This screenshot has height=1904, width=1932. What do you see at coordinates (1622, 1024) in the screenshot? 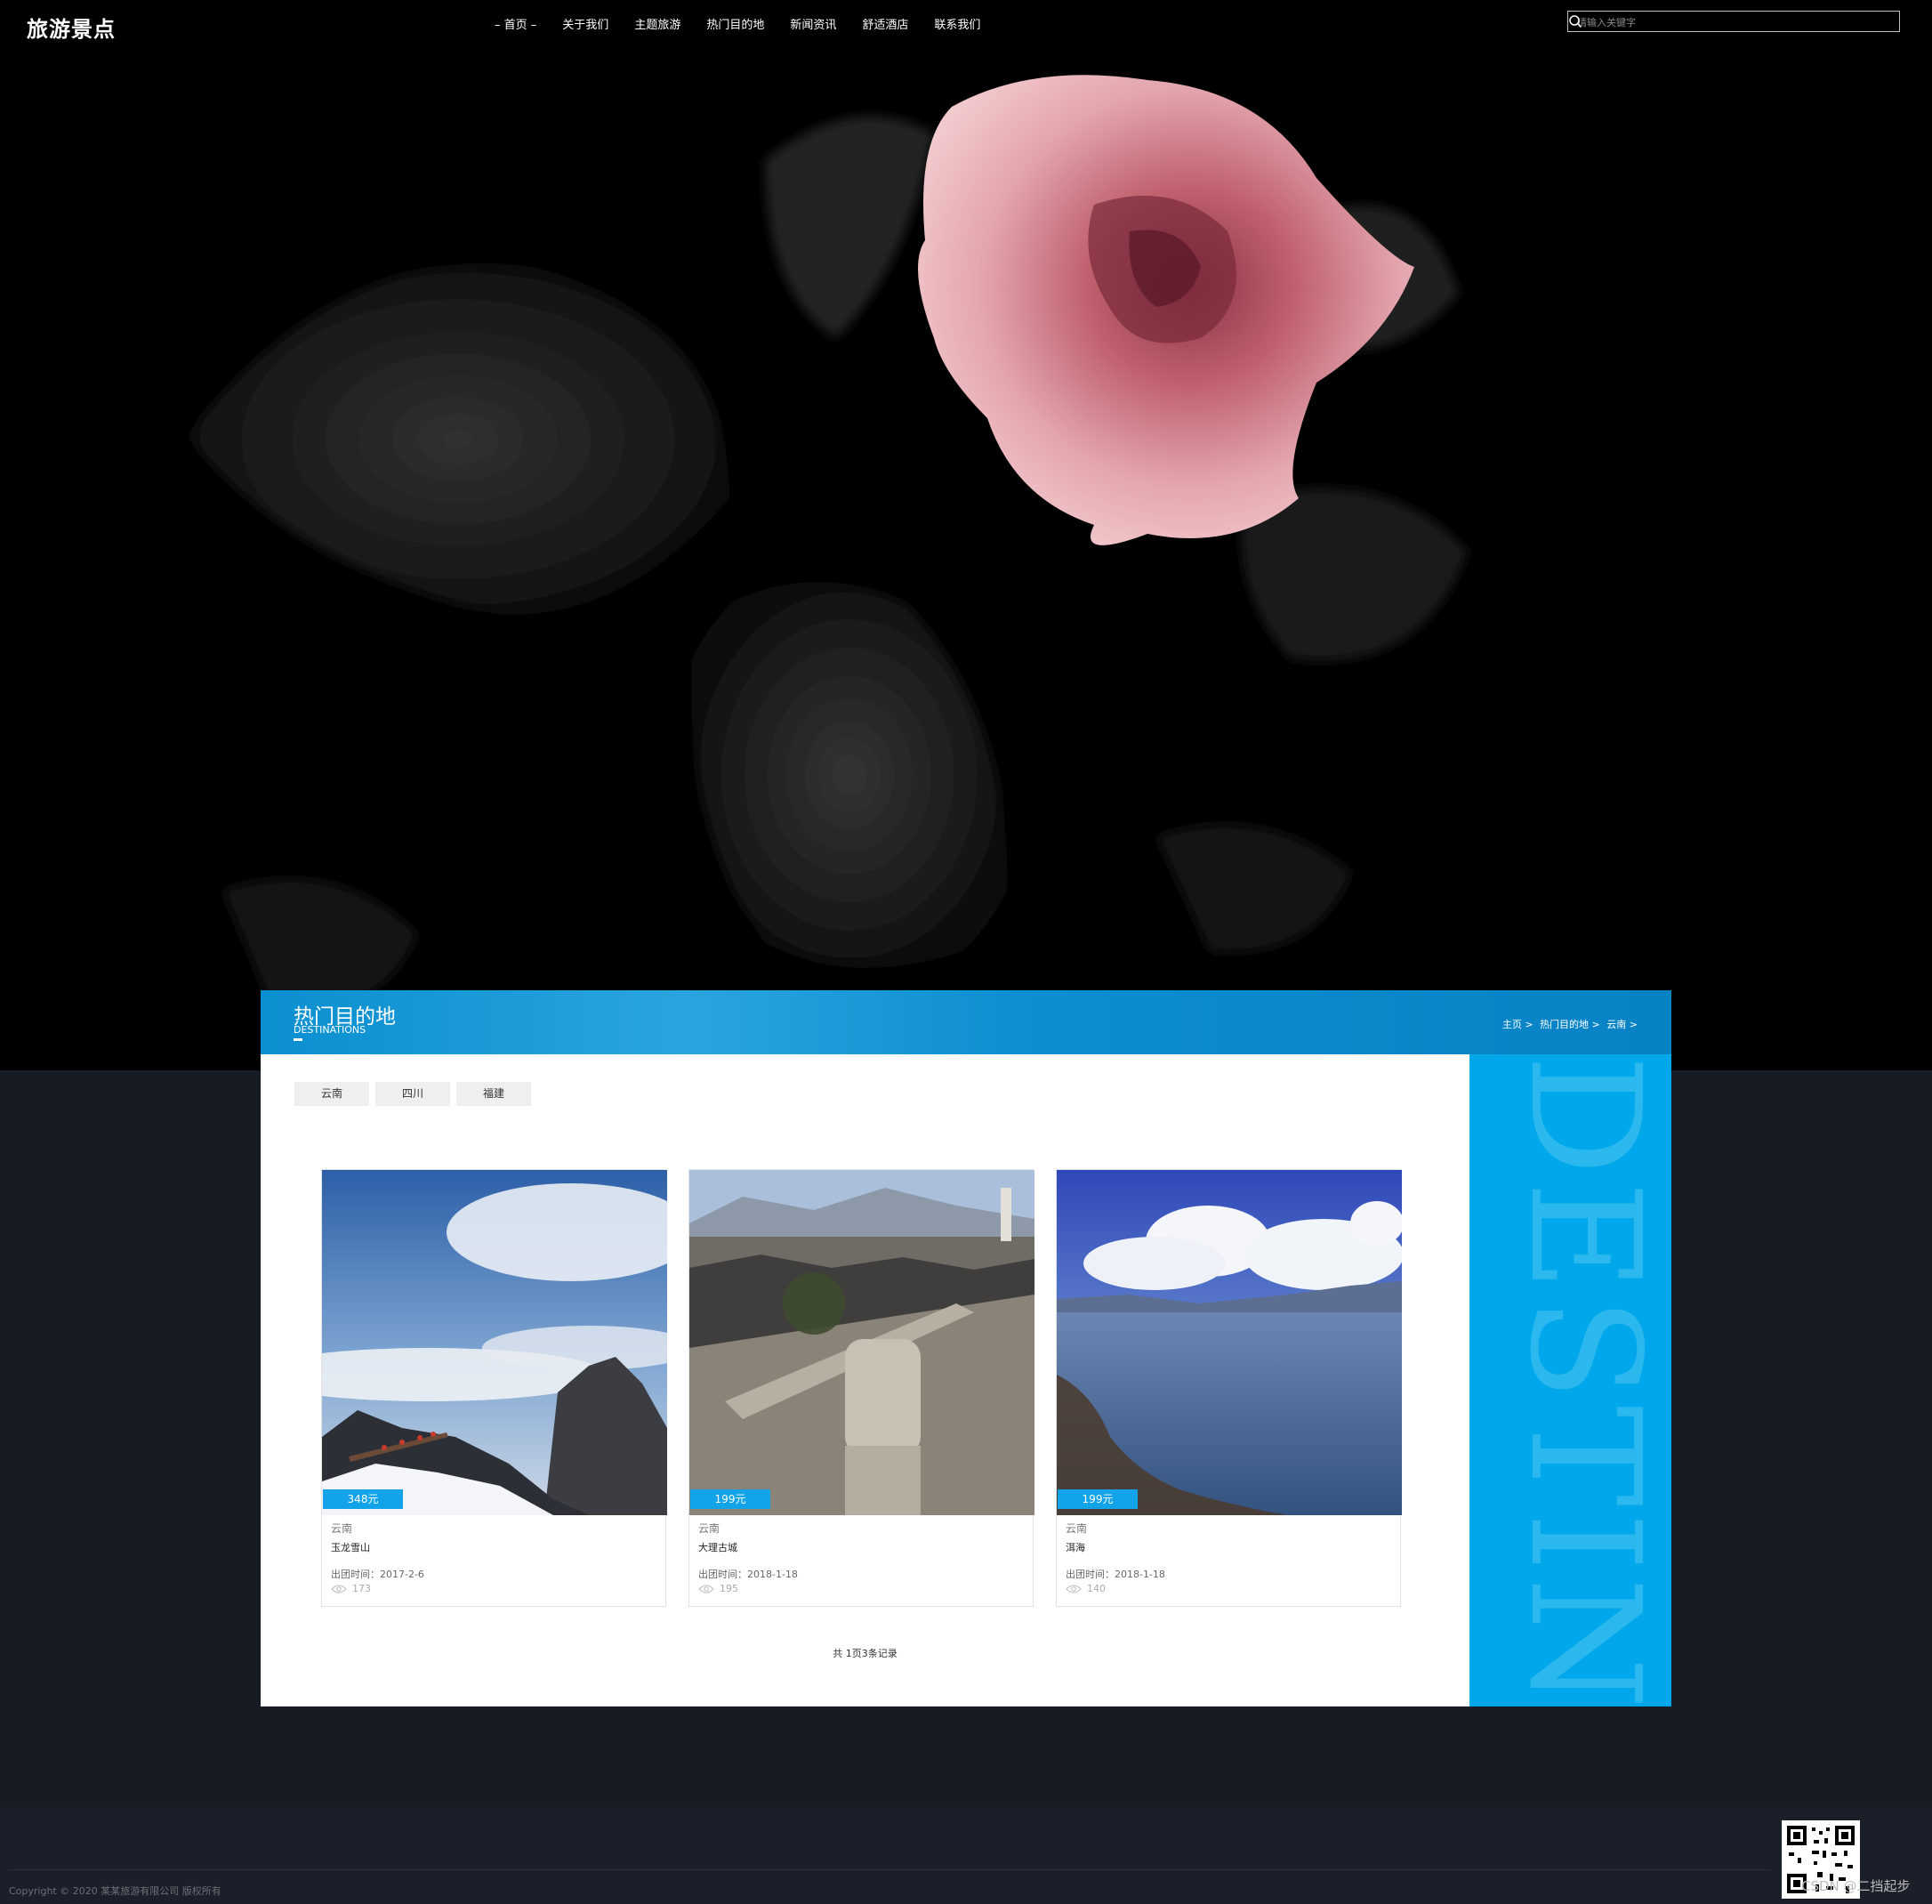
I see `breadcrumb-yunnan: 云南 >` at bounding box center [1622, 1024].